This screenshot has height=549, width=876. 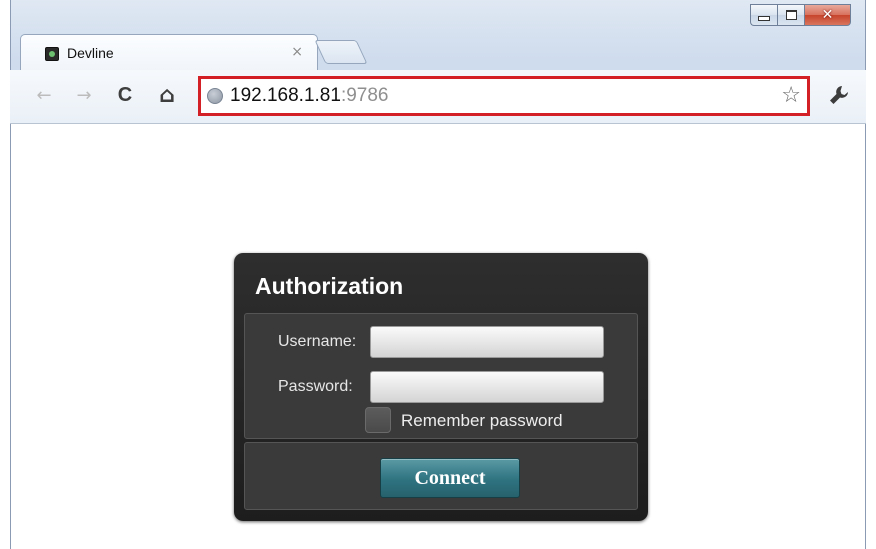 I want to click on credentials-panel: Username: Password: Remember password, so click(x=441, y=376).